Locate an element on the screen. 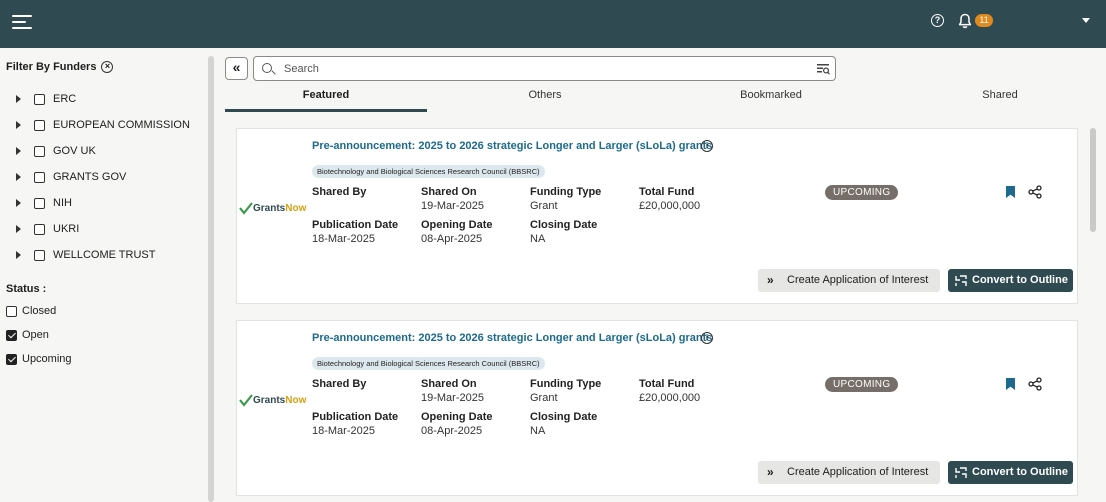 The image size is (1106, 502). clear-filter-icon: × is located at coordinates (107, 67).